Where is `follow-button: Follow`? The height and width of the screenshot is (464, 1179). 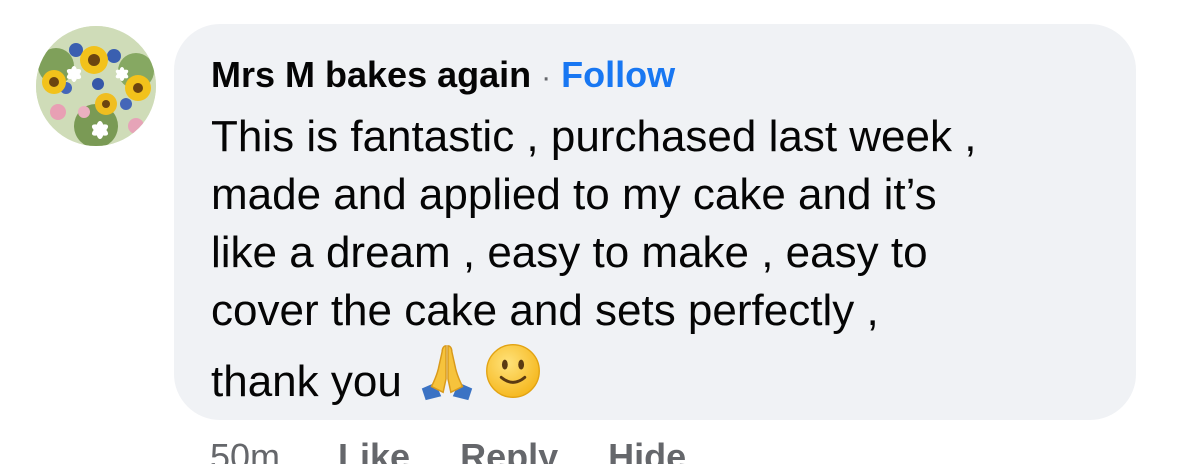 follow-button: Follow is located at coordinates (618, 75).